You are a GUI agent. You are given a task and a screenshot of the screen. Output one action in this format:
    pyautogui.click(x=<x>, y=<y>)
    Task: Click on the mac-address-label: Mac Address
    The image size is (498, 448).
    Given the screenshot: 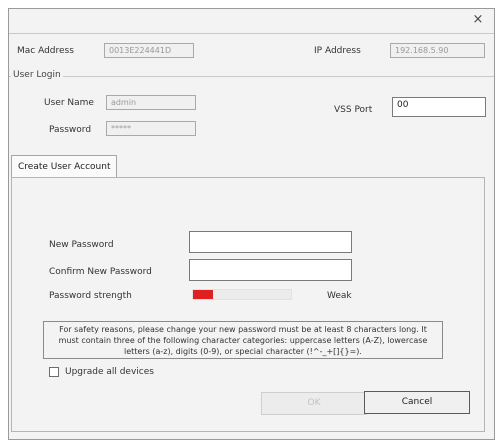 What is the action you would take?
    pyautogui.click(x=45, y=51)
    